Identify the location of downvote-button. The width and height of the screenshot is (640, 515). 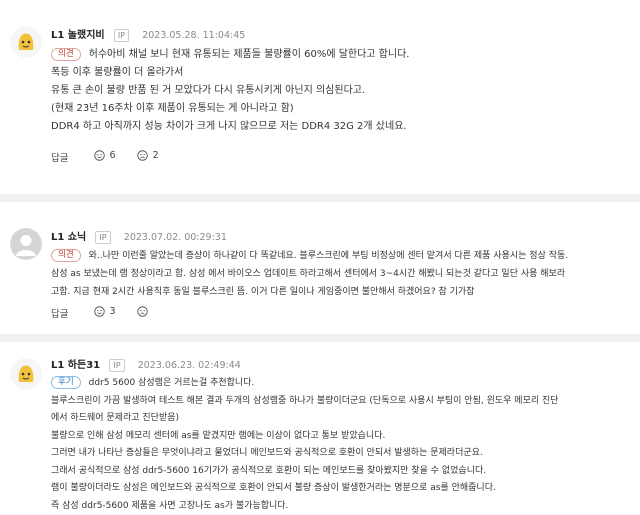
(145, 311).